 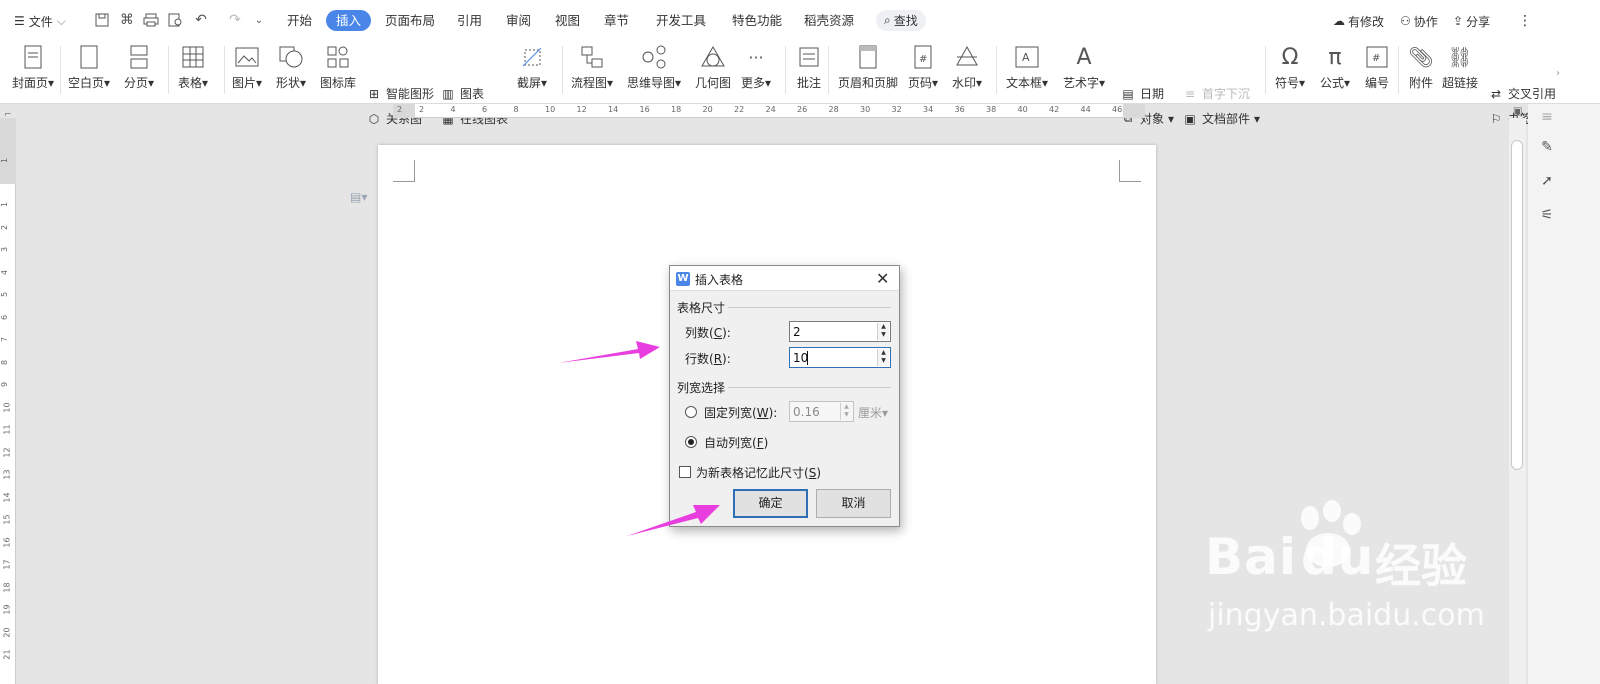 I want to click on crossref-button: ⇄ 交叉引用, so click(x=1522, y=93).